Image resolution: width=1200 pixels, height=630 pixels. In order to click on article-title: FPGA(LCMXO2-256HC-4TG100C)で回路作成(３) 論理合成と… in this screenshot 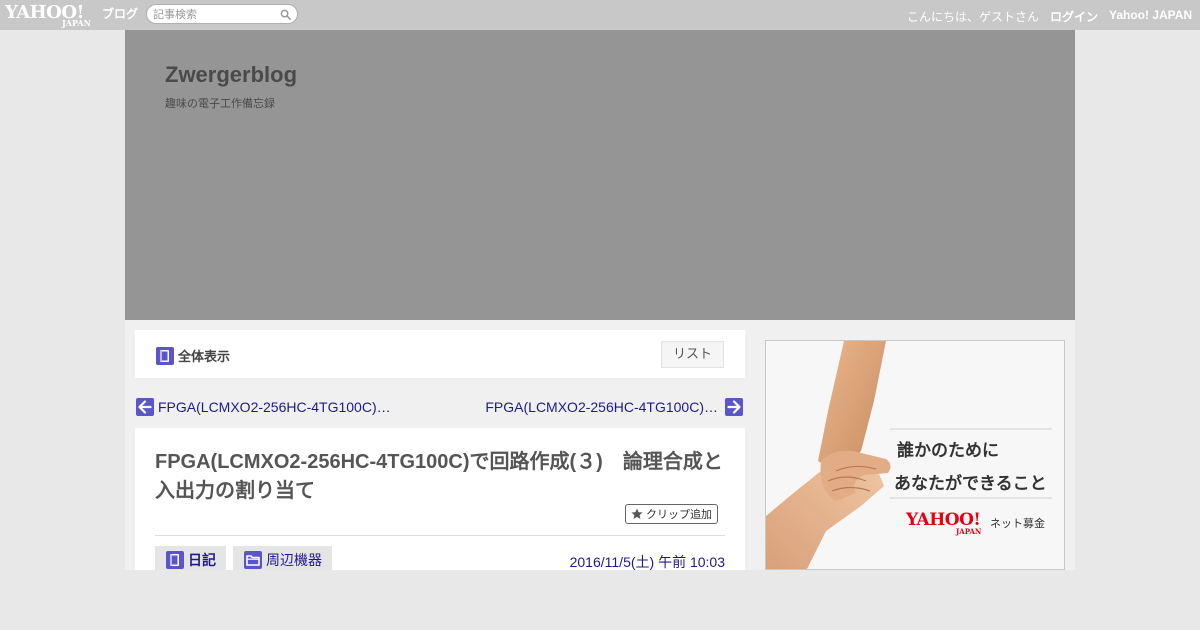, I will do `click(439, 476)`.